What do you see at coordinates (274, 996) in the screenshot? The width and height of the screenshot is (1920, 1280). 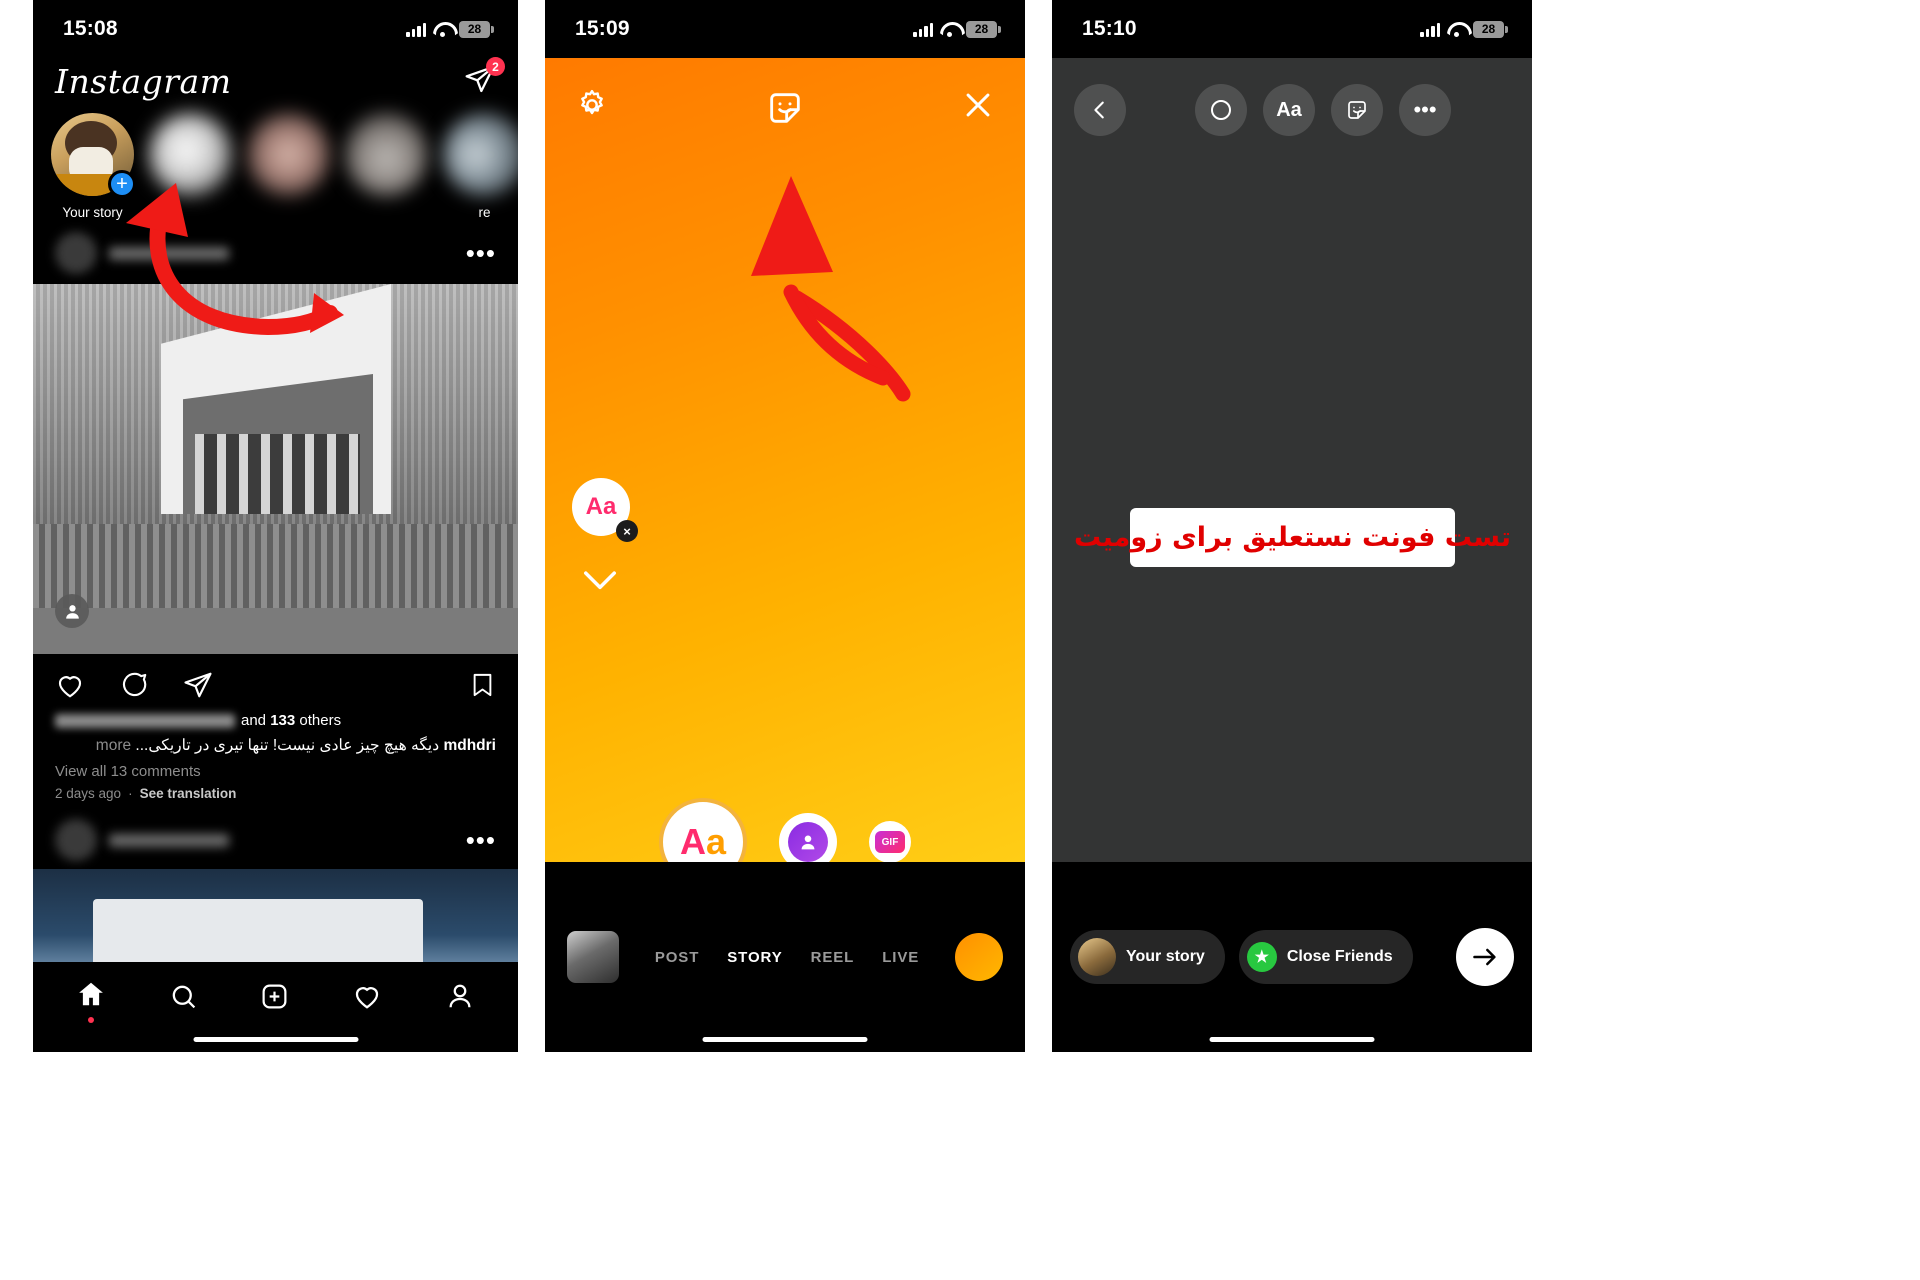 I see `tab-create-icon` at bounding box center [274, 996].